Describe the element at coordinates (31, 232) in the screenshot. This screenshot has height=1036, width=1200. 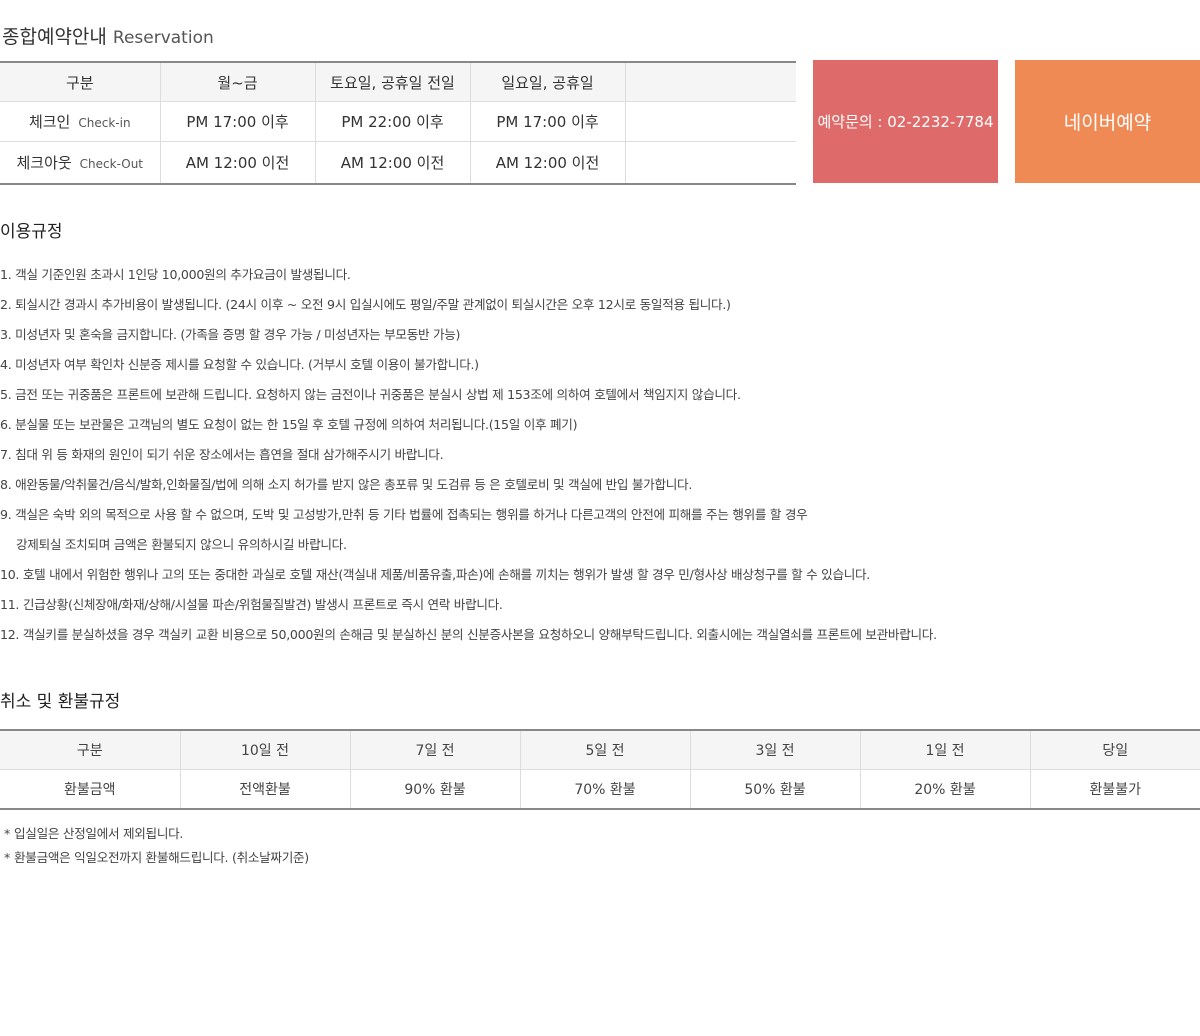
I see `usage-rules-title: 이용규정` at that location.